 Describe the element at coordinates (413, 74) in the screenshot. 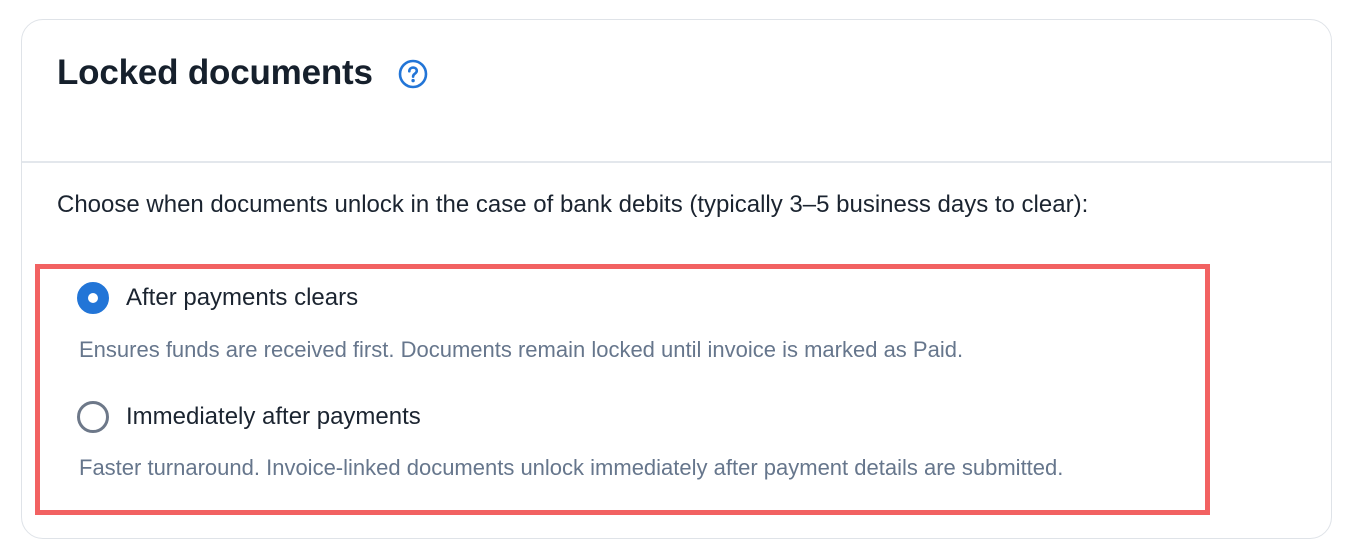

I see `question-circle-icon` at that location.